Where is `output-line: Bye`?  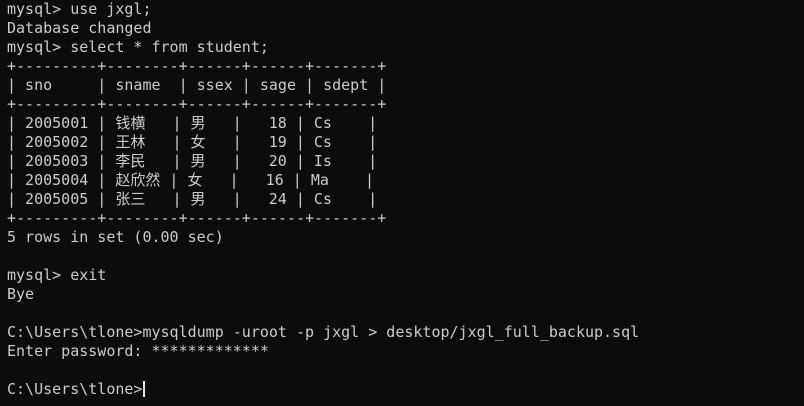 output-line: Bye is located at coordinates (21, 294).